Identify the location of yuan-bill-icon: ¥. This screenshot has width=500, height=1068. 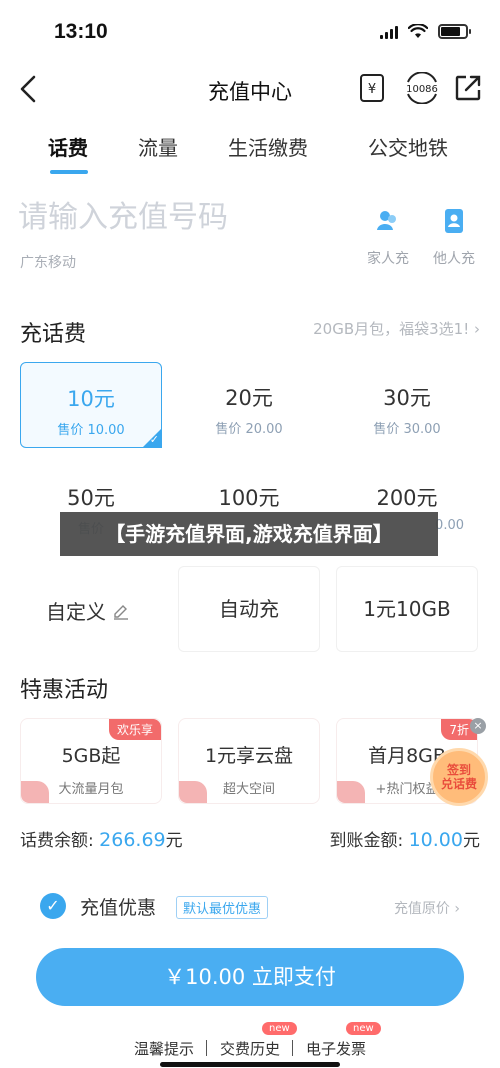
(372, 88).